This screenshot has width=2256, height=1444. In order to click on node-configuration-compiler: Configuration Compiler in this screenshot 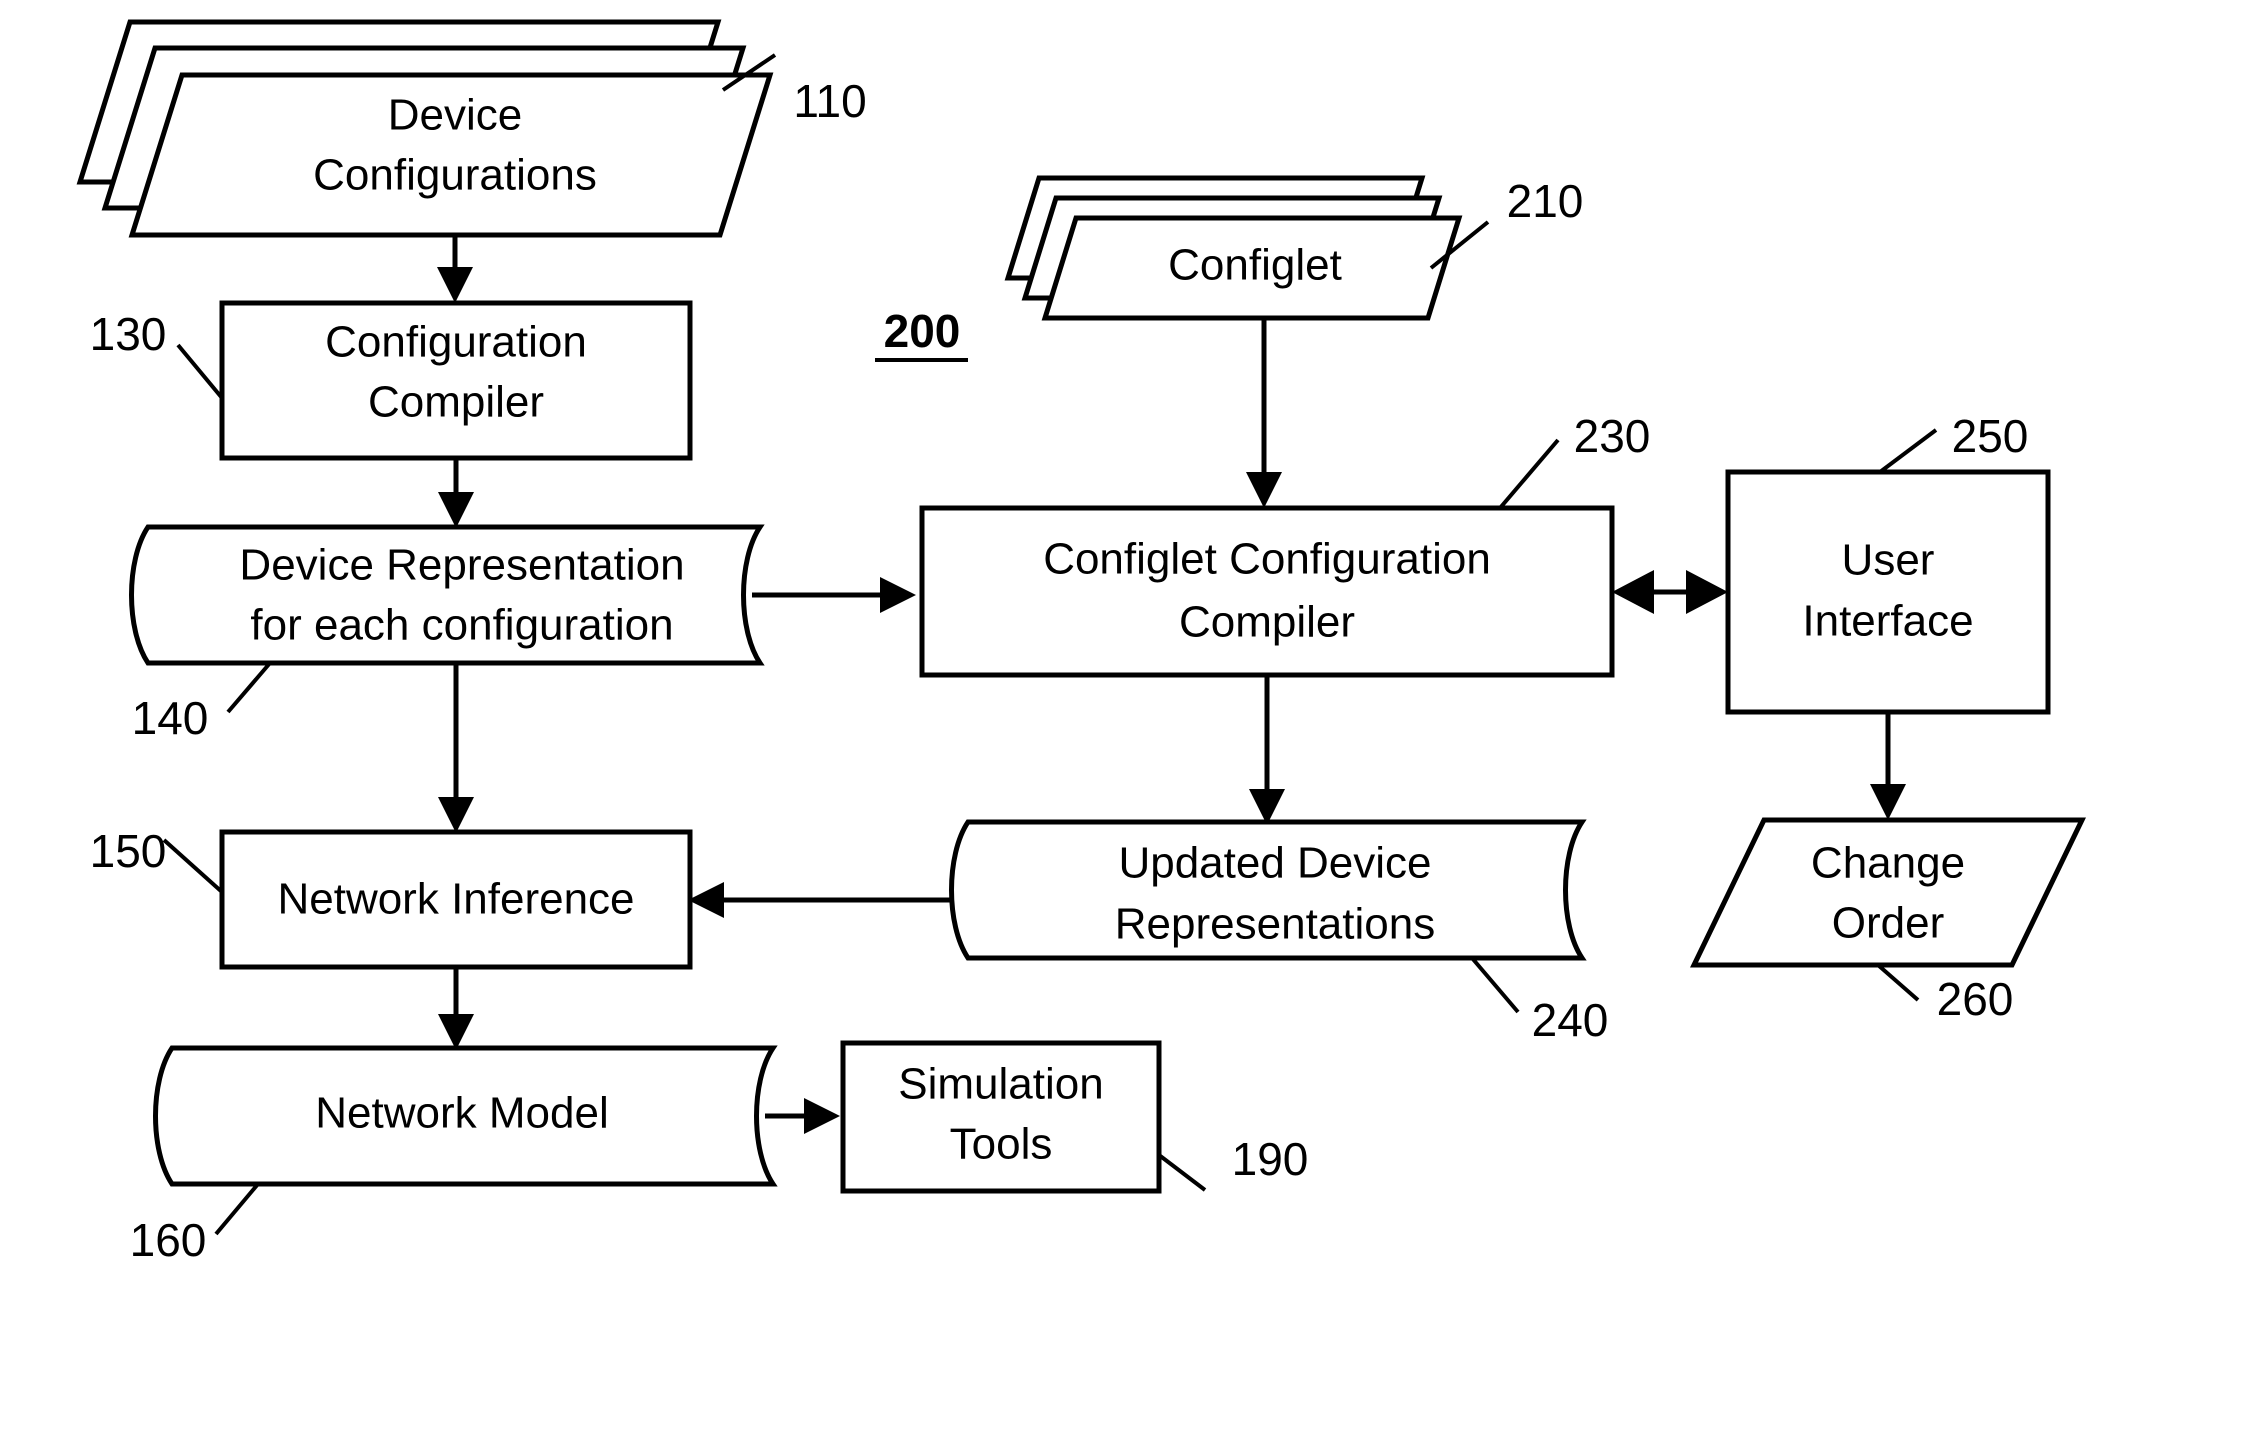, I will do `click(456, 380)`.